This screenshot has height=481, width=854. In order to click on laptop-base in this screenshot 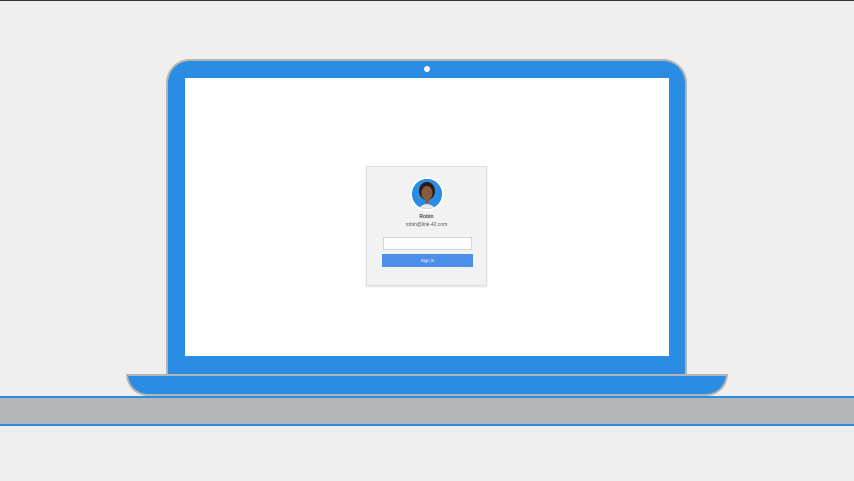, I will do `click(427, 385)`.